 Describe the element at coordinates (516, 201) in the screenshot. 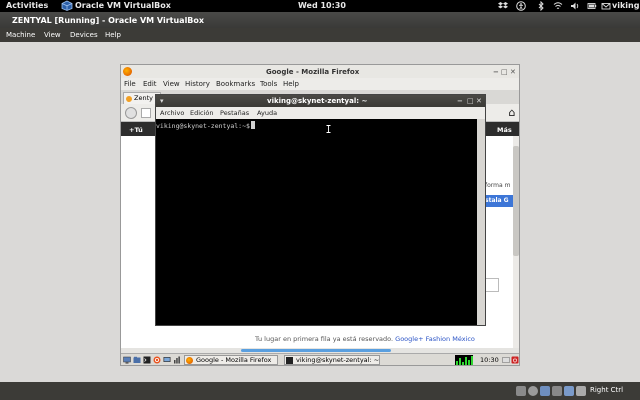

I see `scrollbar-thumb` at that location.